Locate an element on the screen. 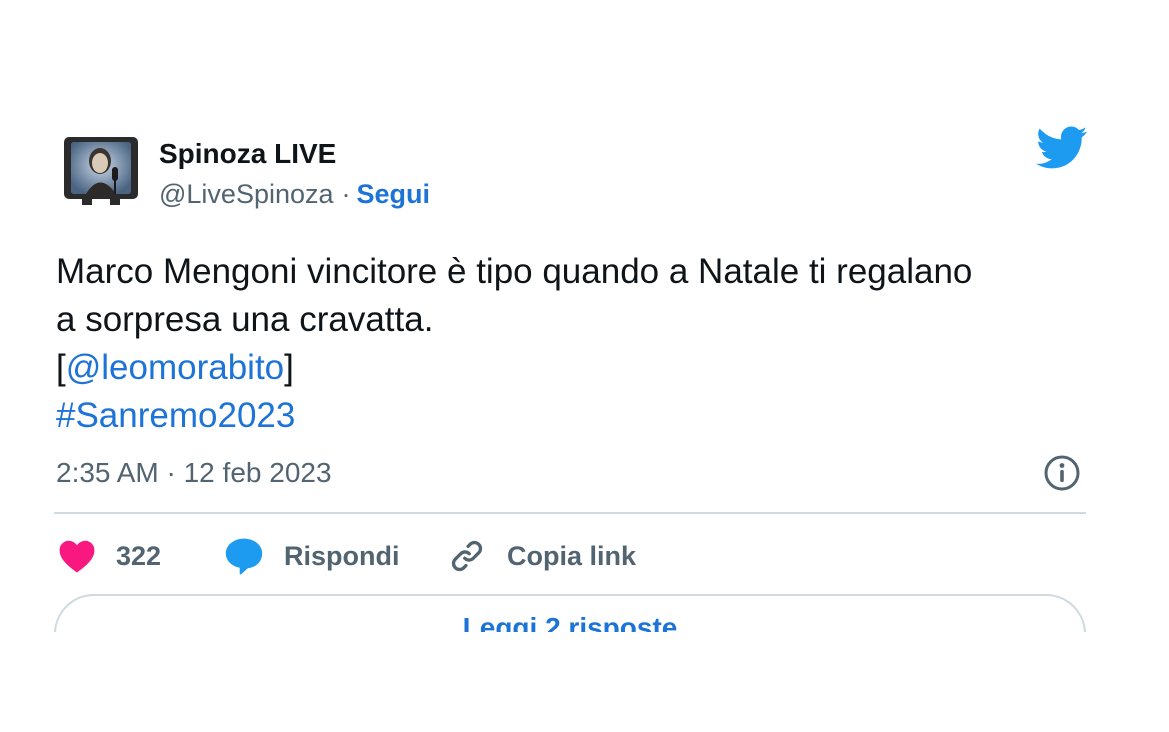  reply-button: Rispondi is located at coordinates (312, 556).